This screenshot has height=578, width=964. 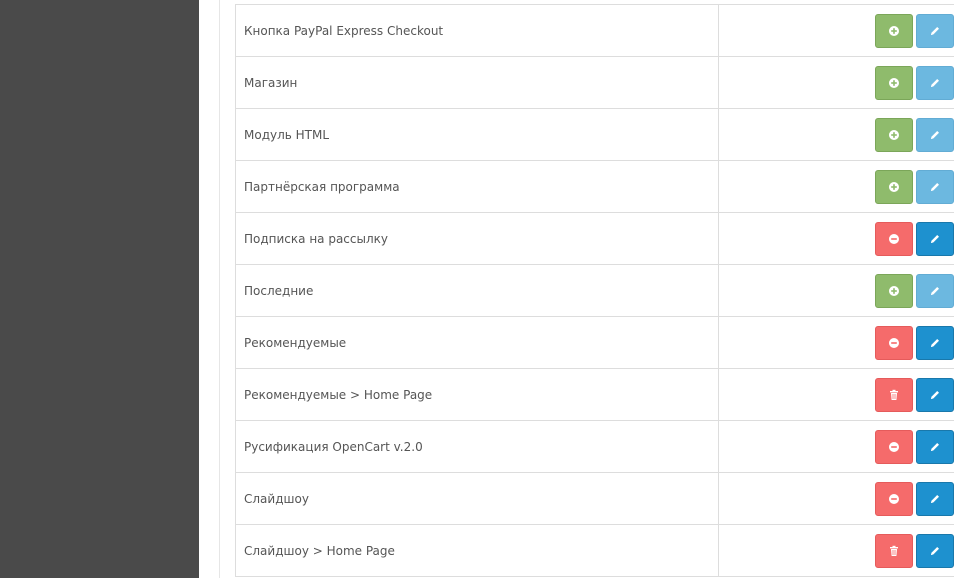 I want to click on table-row: Русификация OpenCart v.2.0, so click(x=595, y=447).